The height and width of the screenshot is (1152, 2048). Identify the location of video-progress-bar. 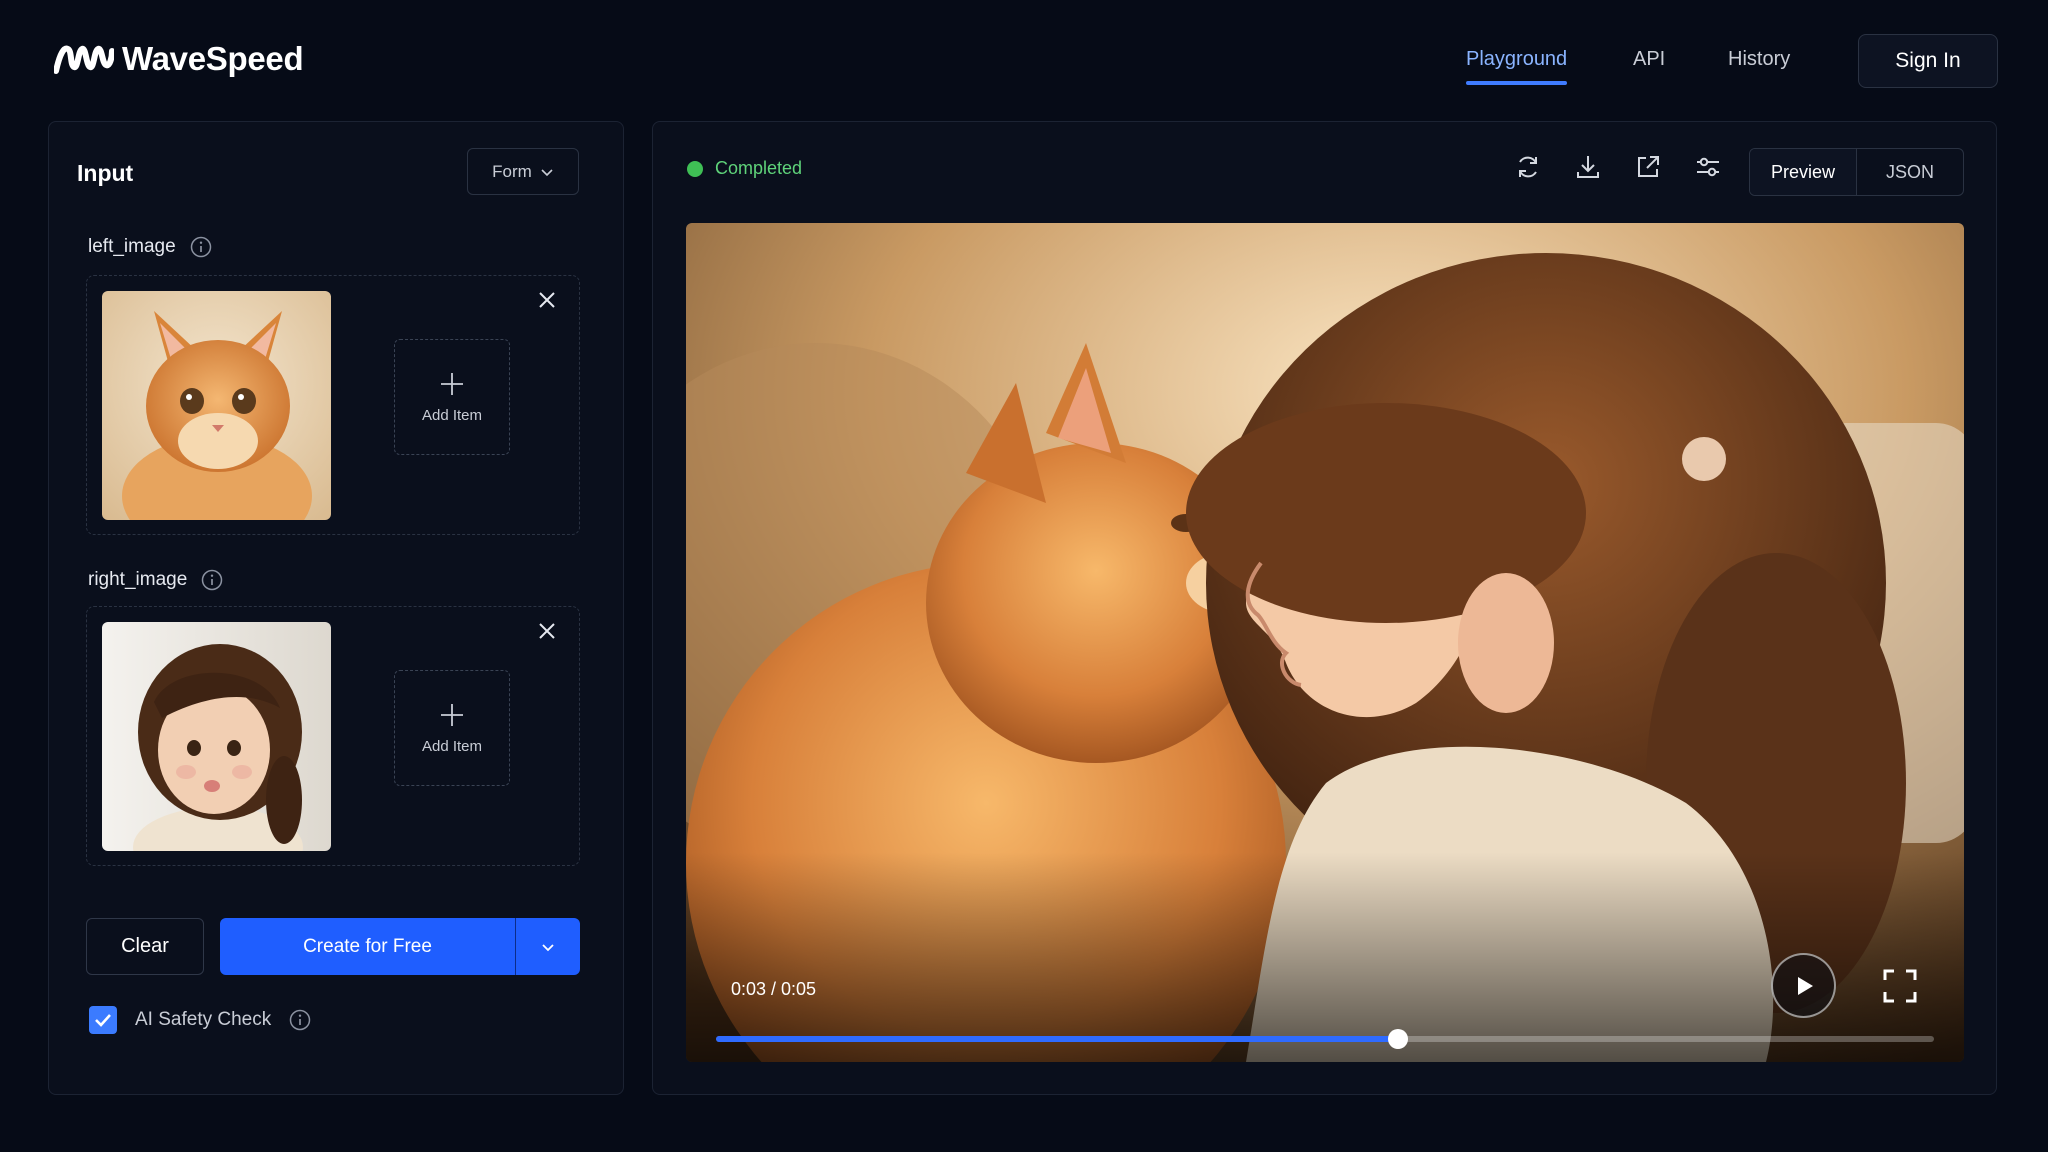
(1325, 1039).